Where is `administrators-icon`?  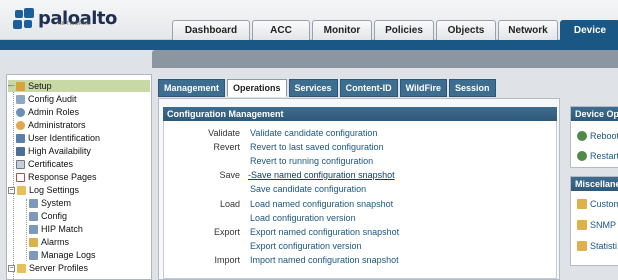
administrators-icon is located at coordinates (20, 125).